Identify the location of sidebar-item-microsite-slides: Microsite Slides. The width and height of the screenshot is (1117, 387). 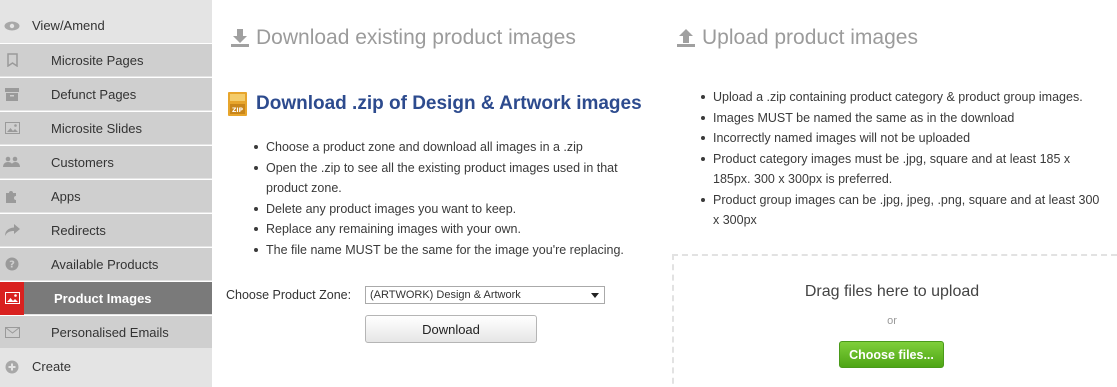
(106, 127).